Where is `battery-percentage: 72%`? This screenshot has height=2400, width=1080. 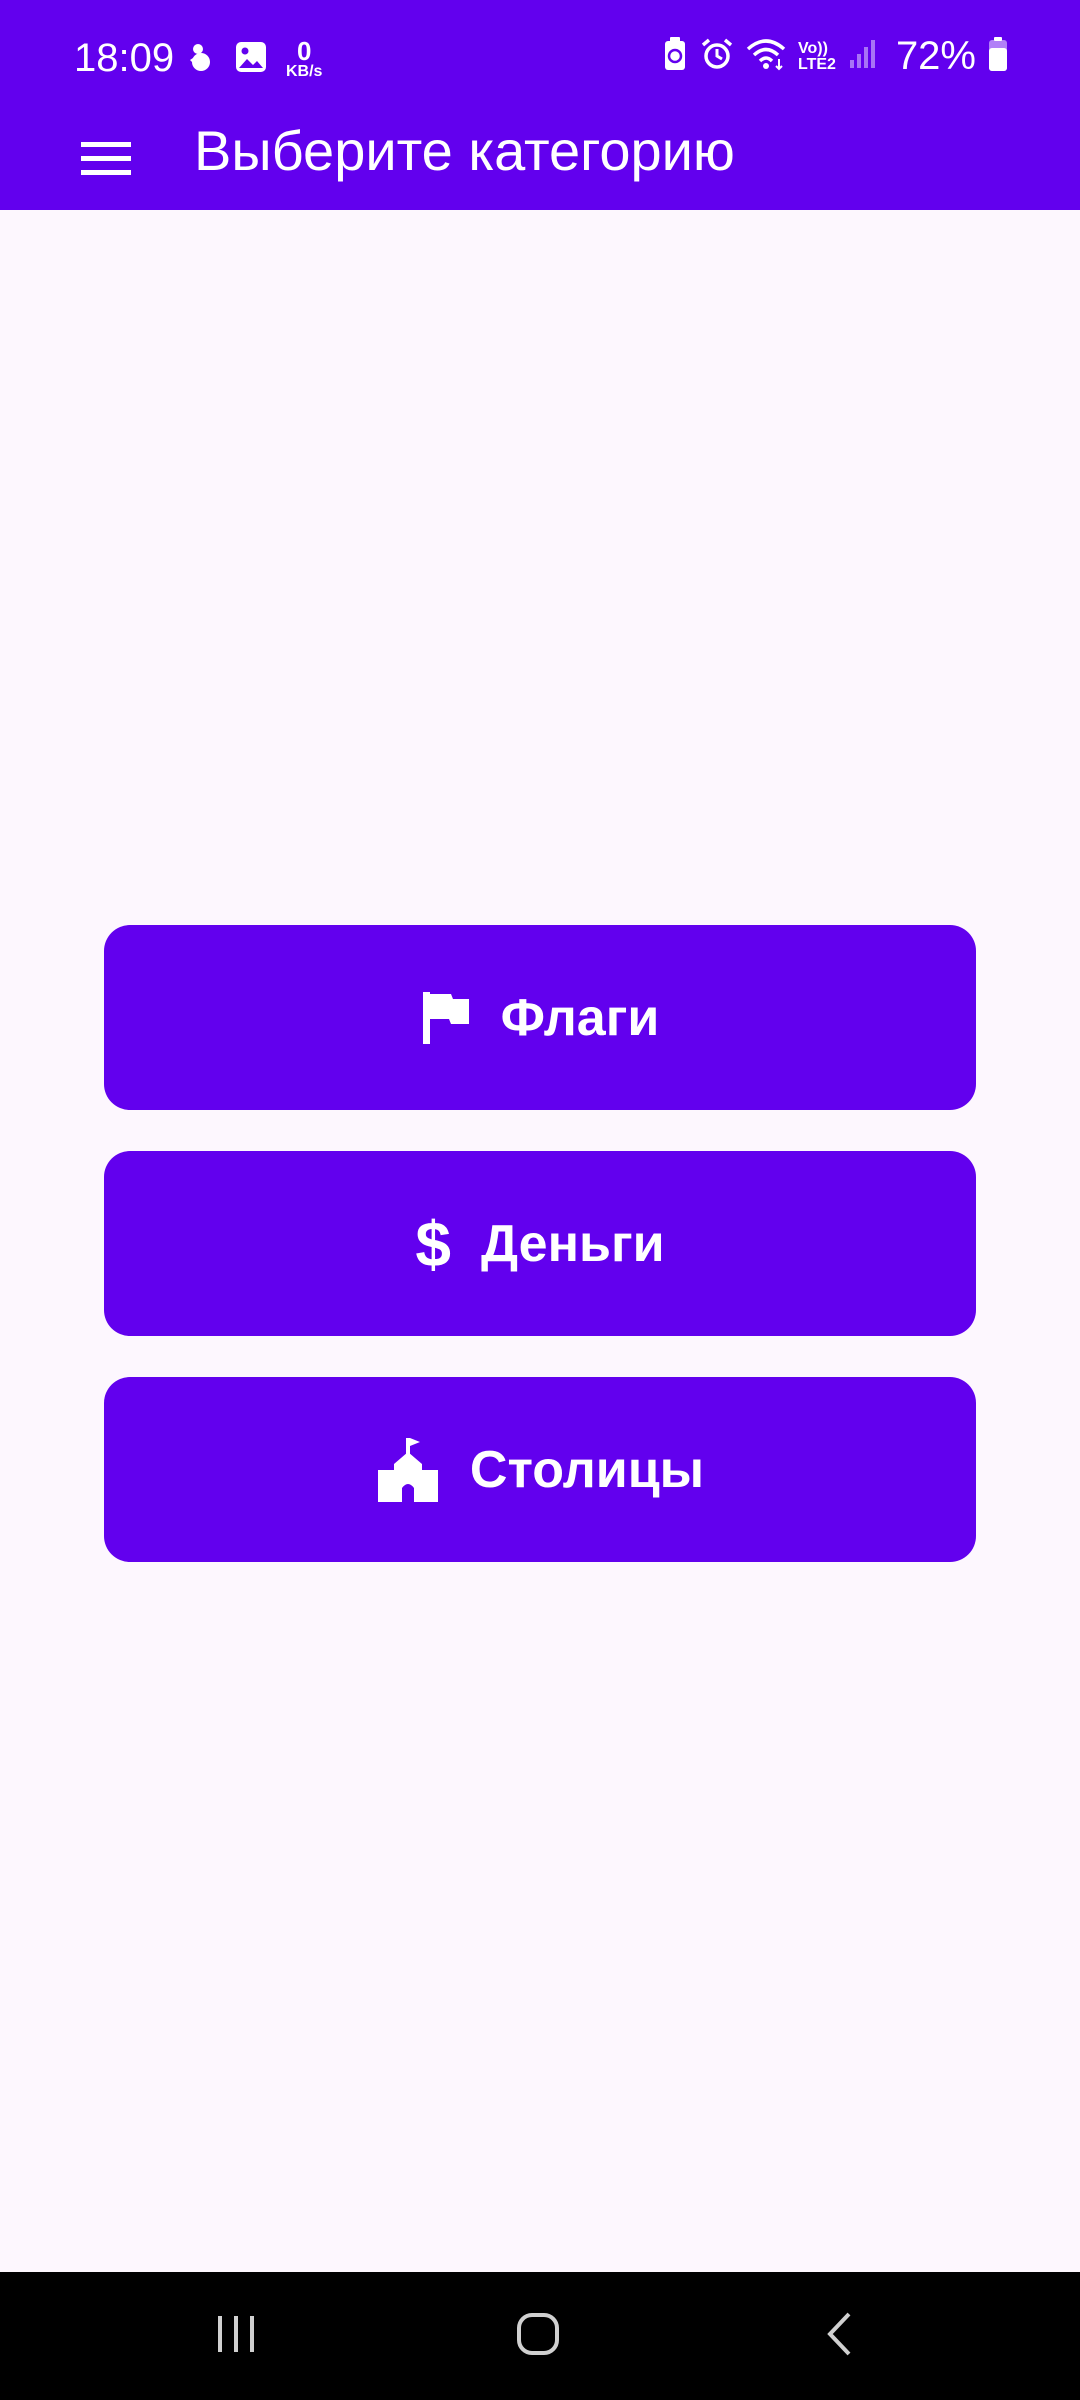
battery-percentage: 72% is located at coordinates (935, 56).